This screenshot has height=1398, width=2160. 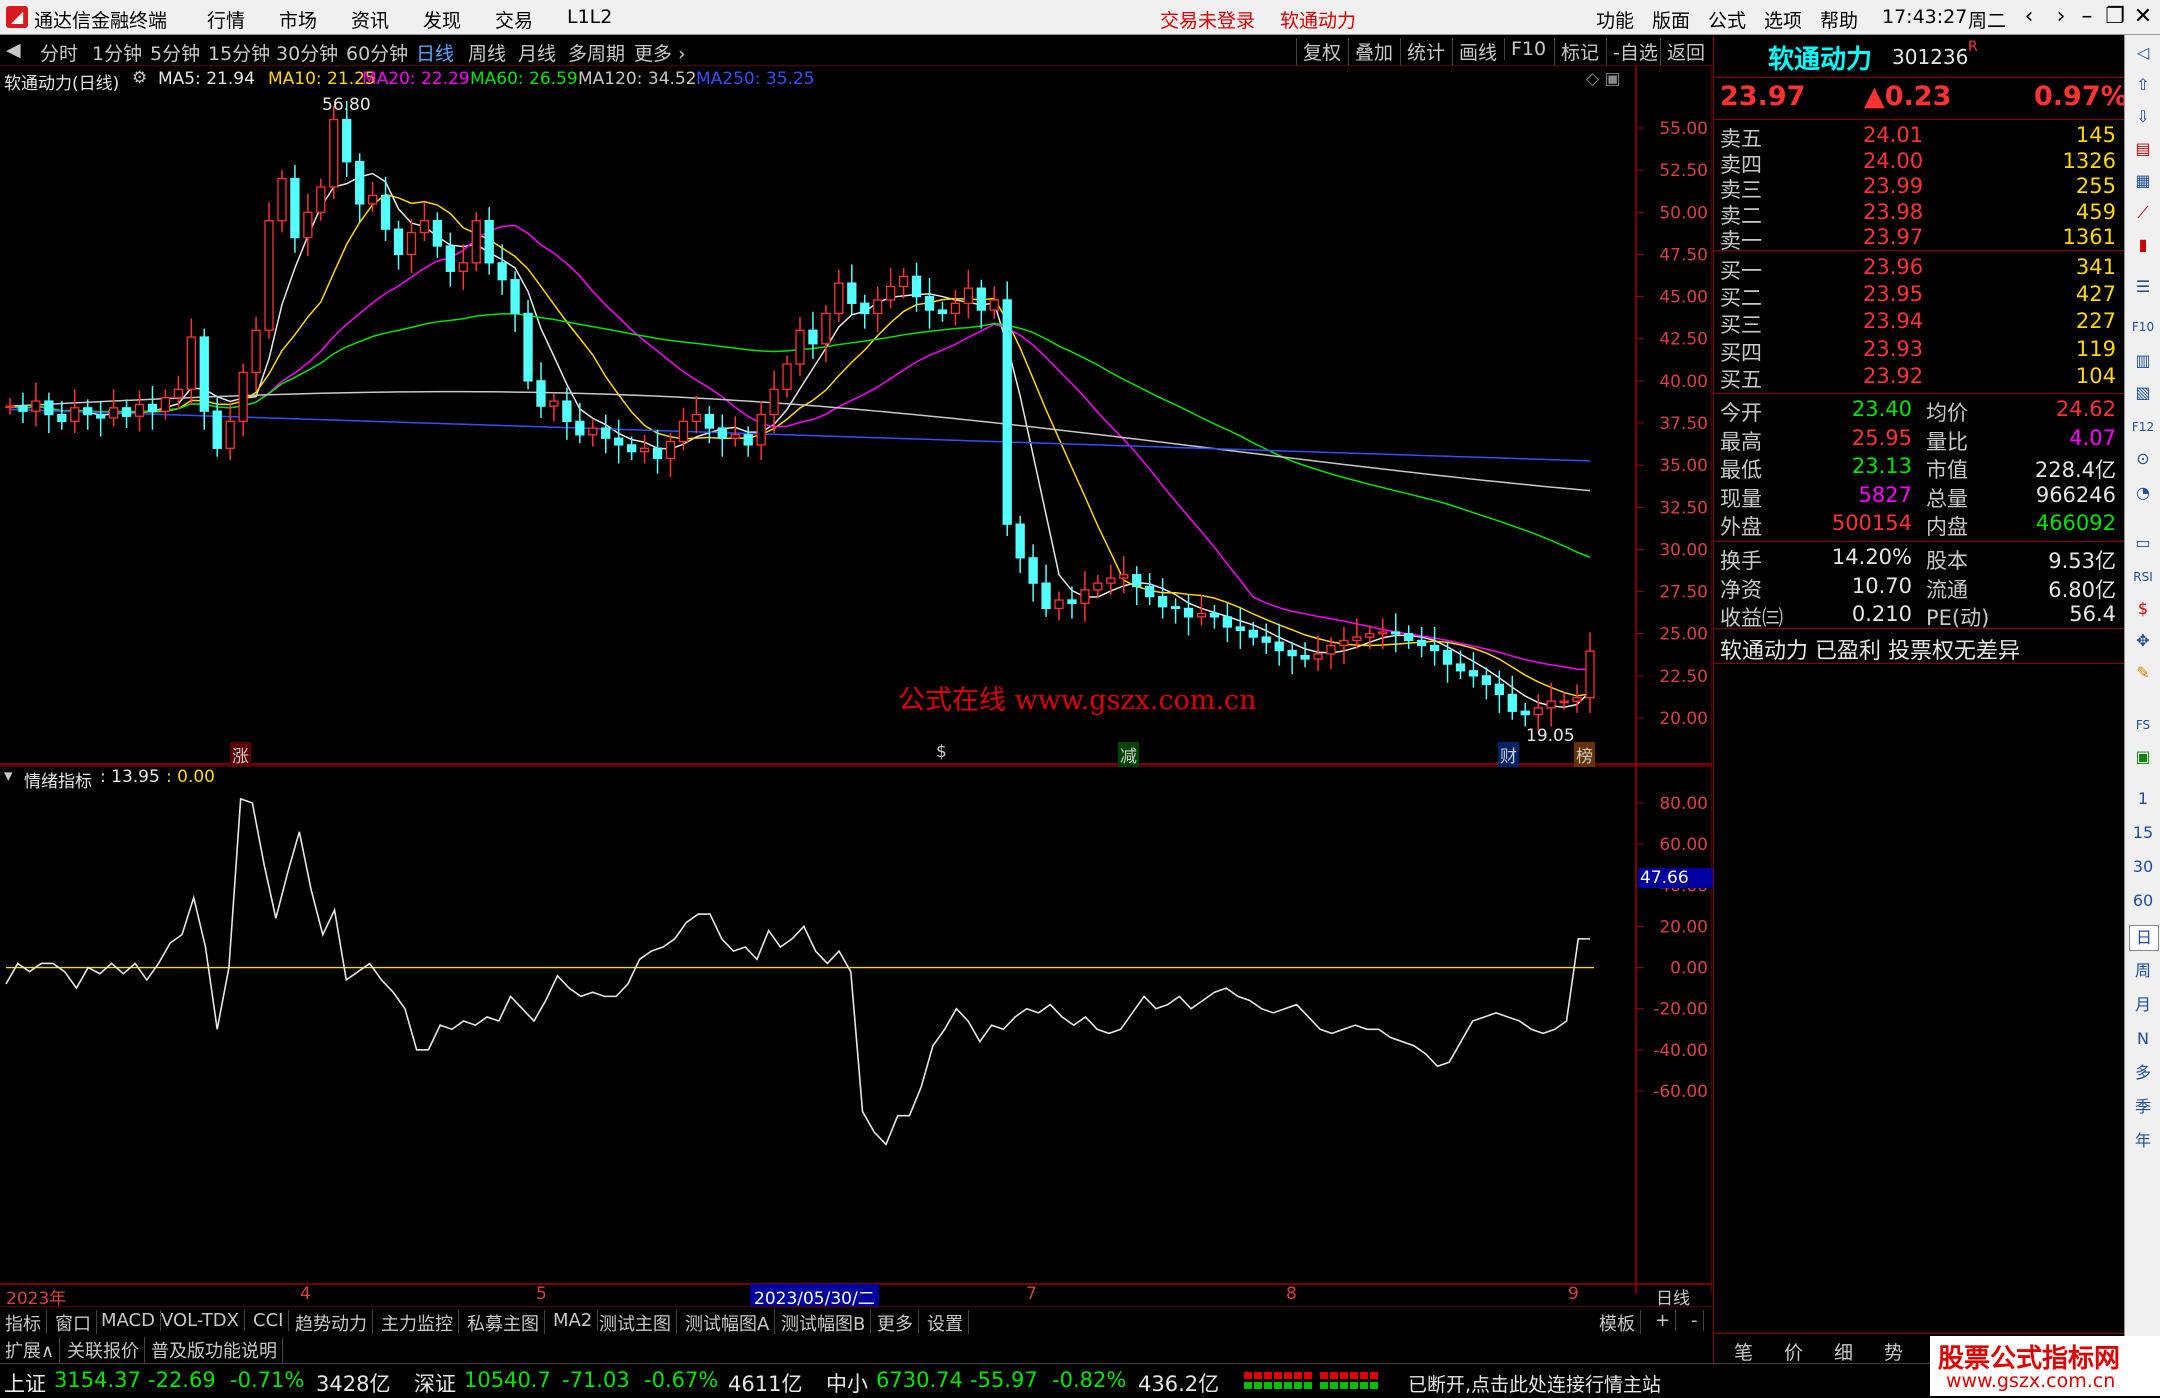 What do you see at coordinates (1920, 351) in the screenshot?
I see `bid-row: 买四 23.93 119` at bounding box center [1920, 351].